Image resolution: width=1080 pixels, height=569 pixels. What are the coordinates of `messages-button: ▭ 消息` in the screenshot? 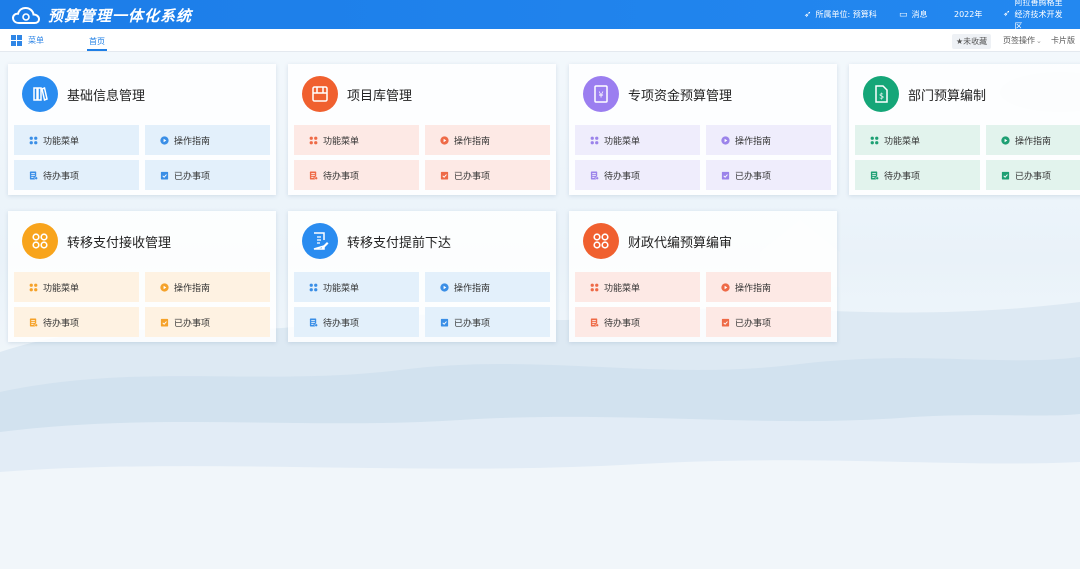 It's located at (913, 14).